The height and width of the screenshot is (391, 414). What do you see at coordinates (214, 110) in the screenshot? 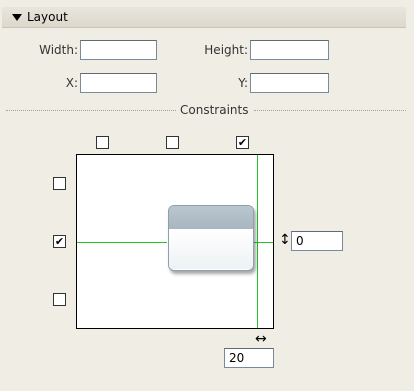
I see `constraints-label: Constraints` at bounding box center [214, 110].